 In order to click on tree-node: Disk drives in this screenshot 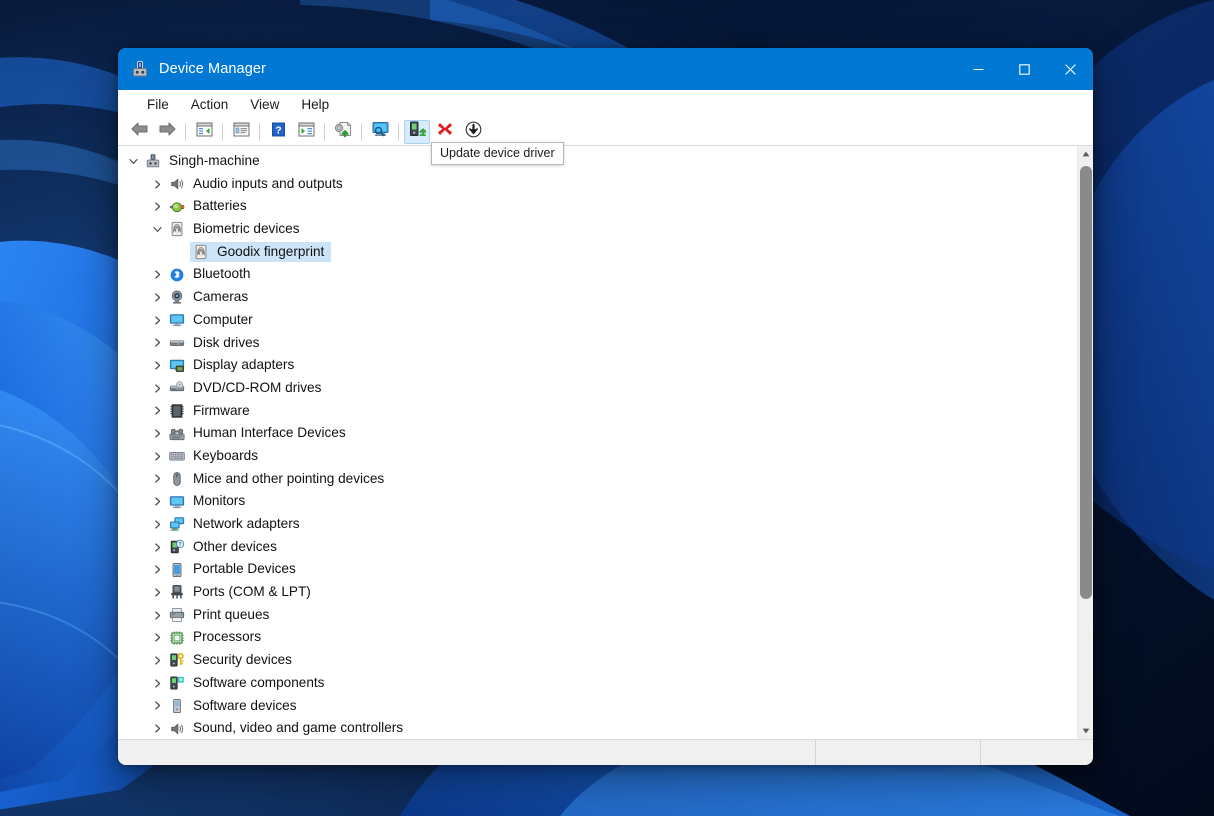, I will do `click(597, 343)`.